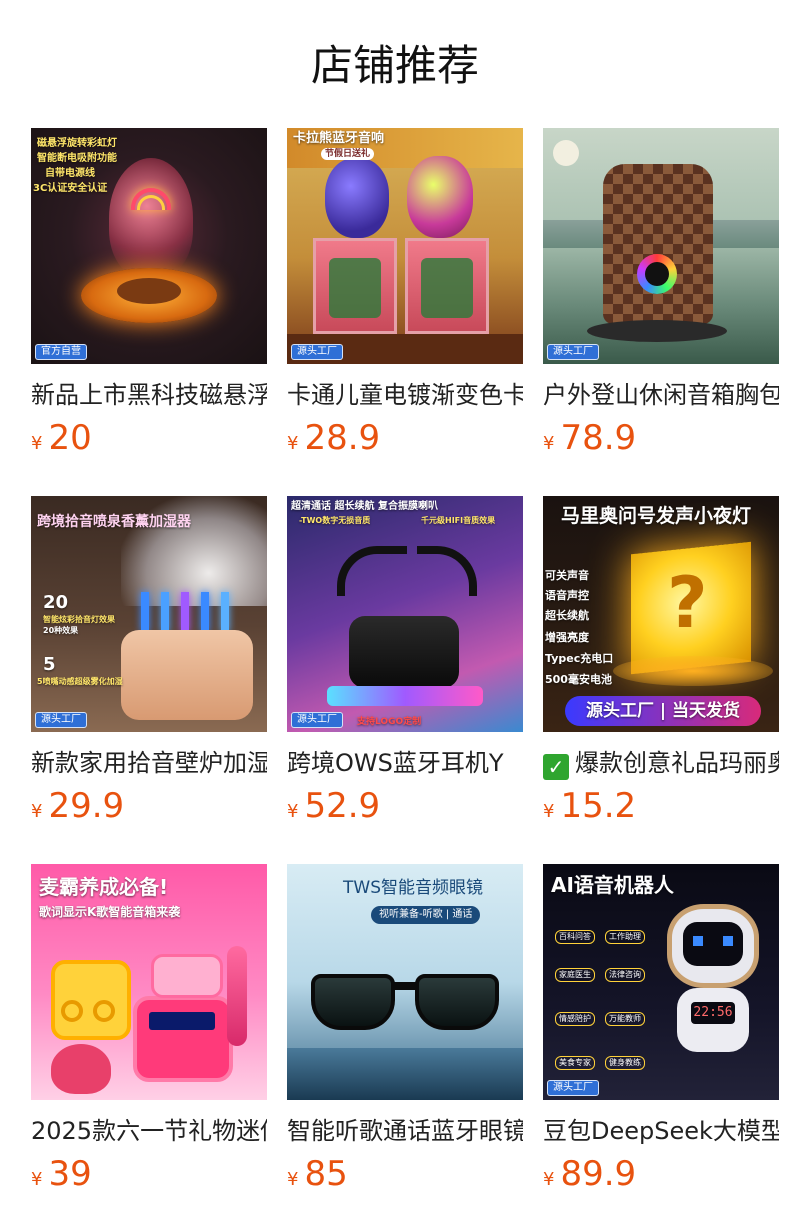  Describe the element at coordinates (149, 982) in the screenshot. I see `product-image: 麦霸养成必备! 歌词显示K歌智能音箱来袭` at that location.